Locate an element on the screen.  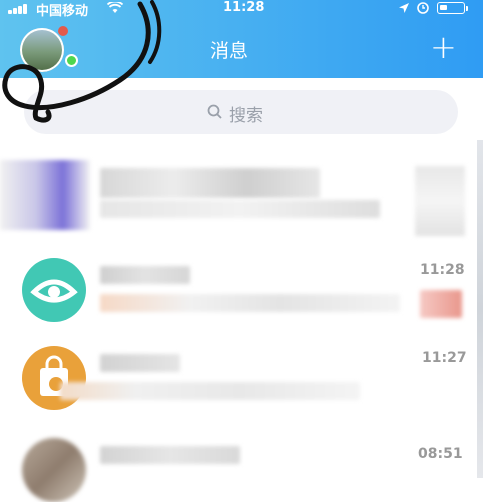
user-avatar is located at coordinates (49, 49).